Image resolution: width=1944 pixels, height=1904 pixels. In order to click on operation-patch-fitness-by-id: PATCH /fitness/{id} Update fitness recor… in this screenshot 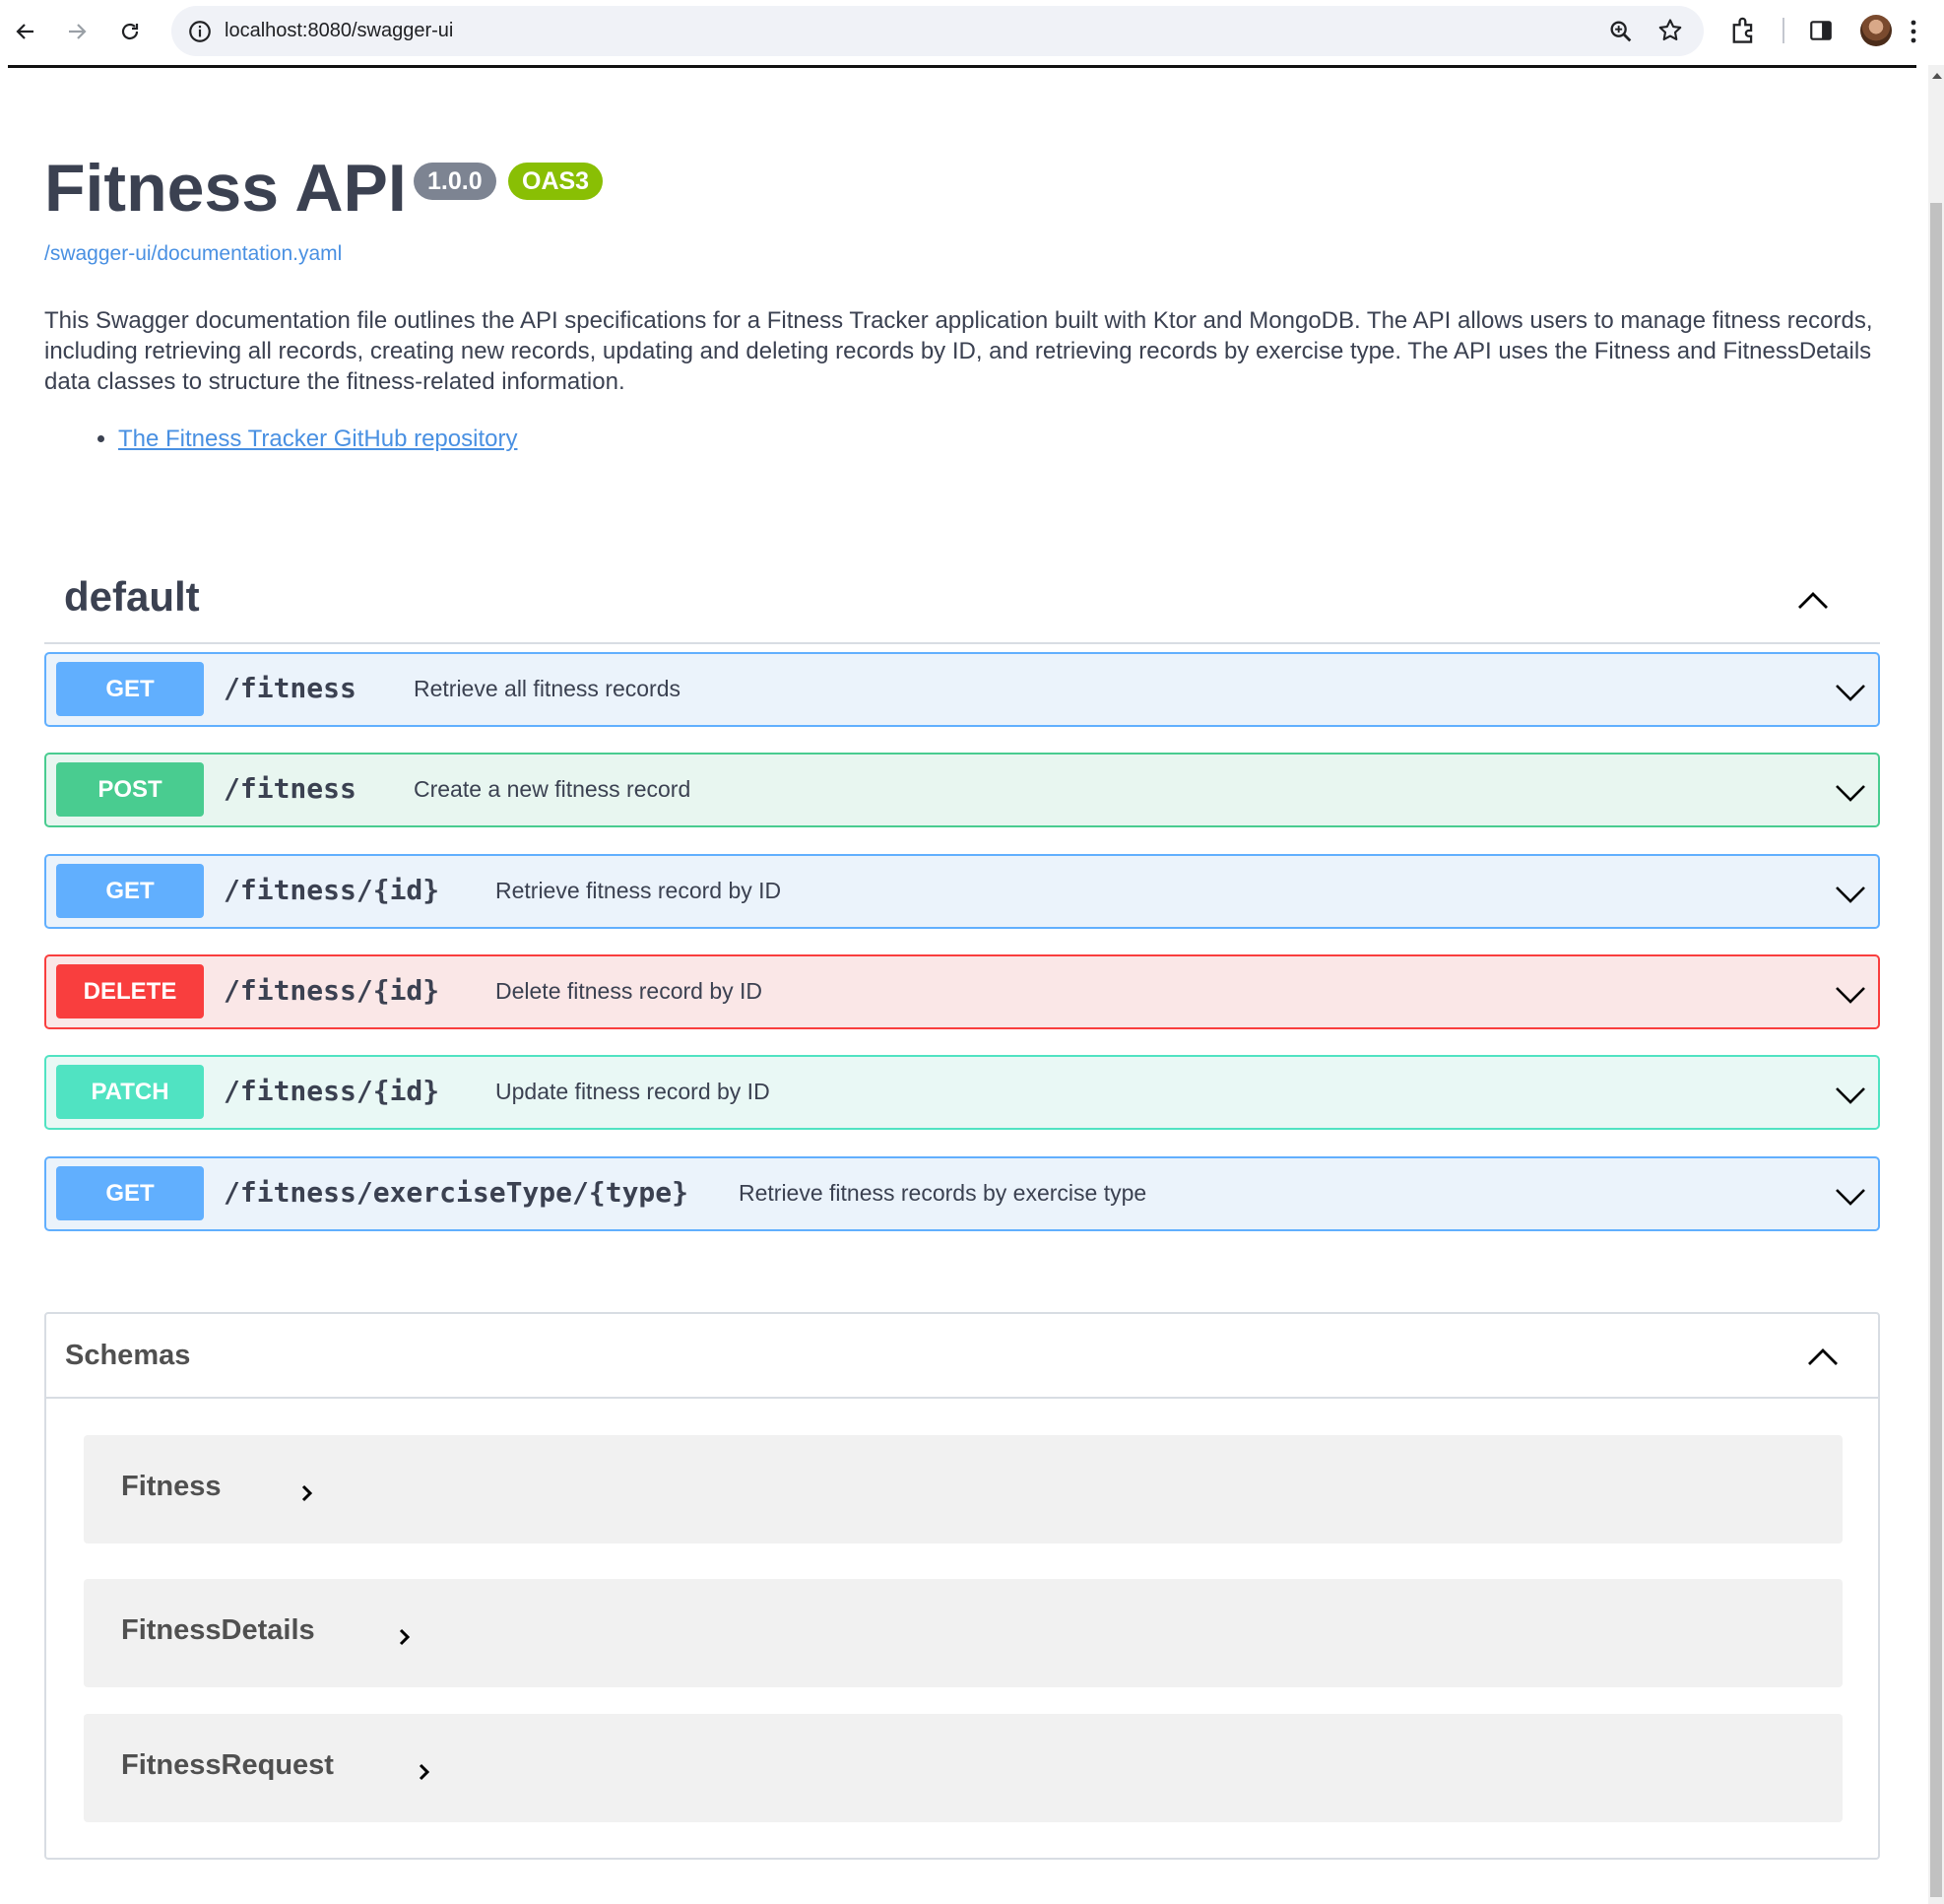, I will do `click(962, 1092)`.